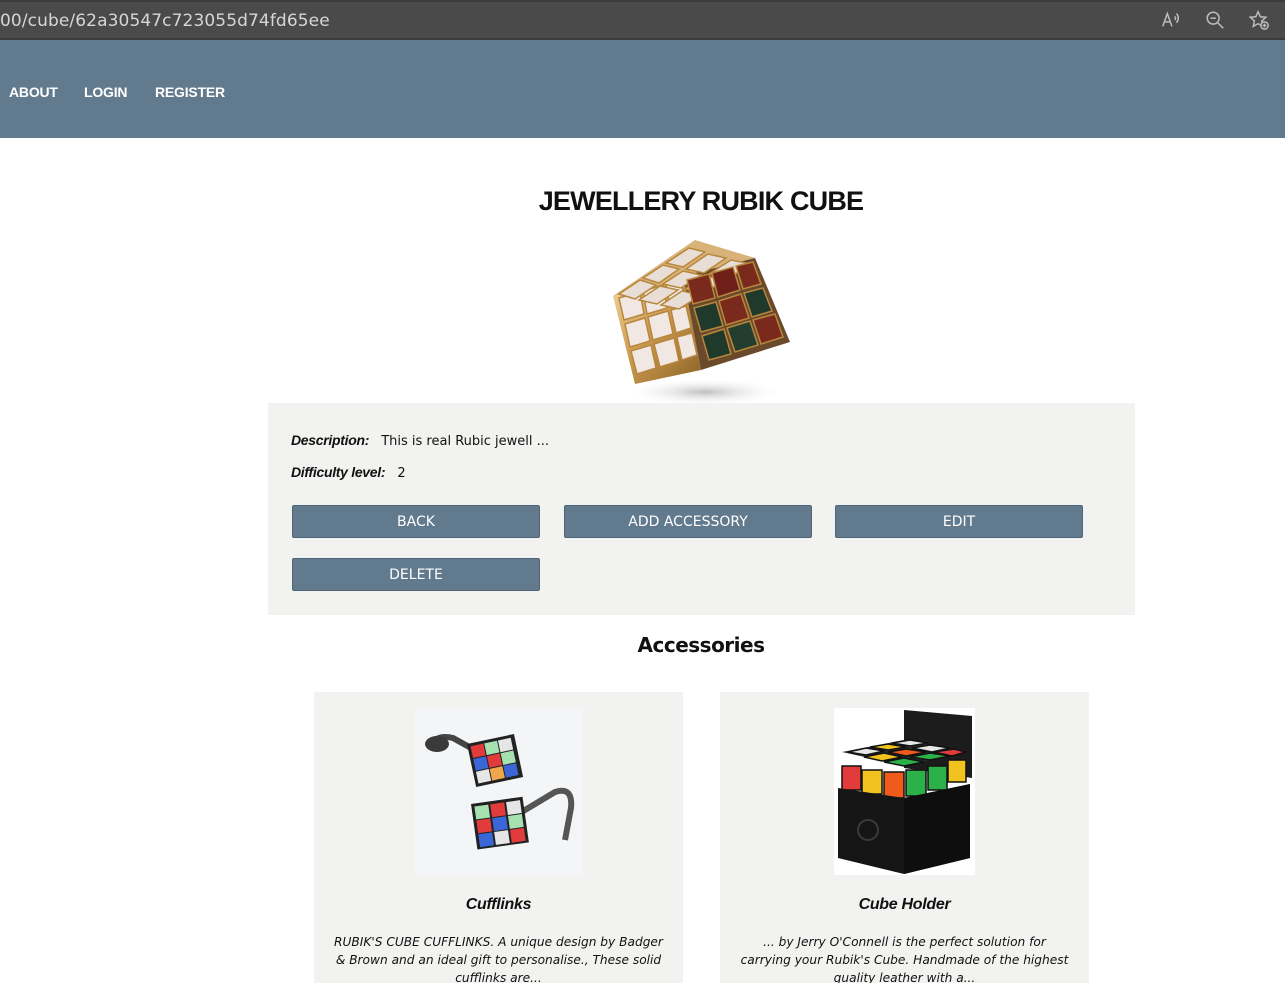 The width and height of the screenshot is (1285, 983). I want to click on main-navbar: ABOUT LOGIN REGISTER, so click(642, 89).